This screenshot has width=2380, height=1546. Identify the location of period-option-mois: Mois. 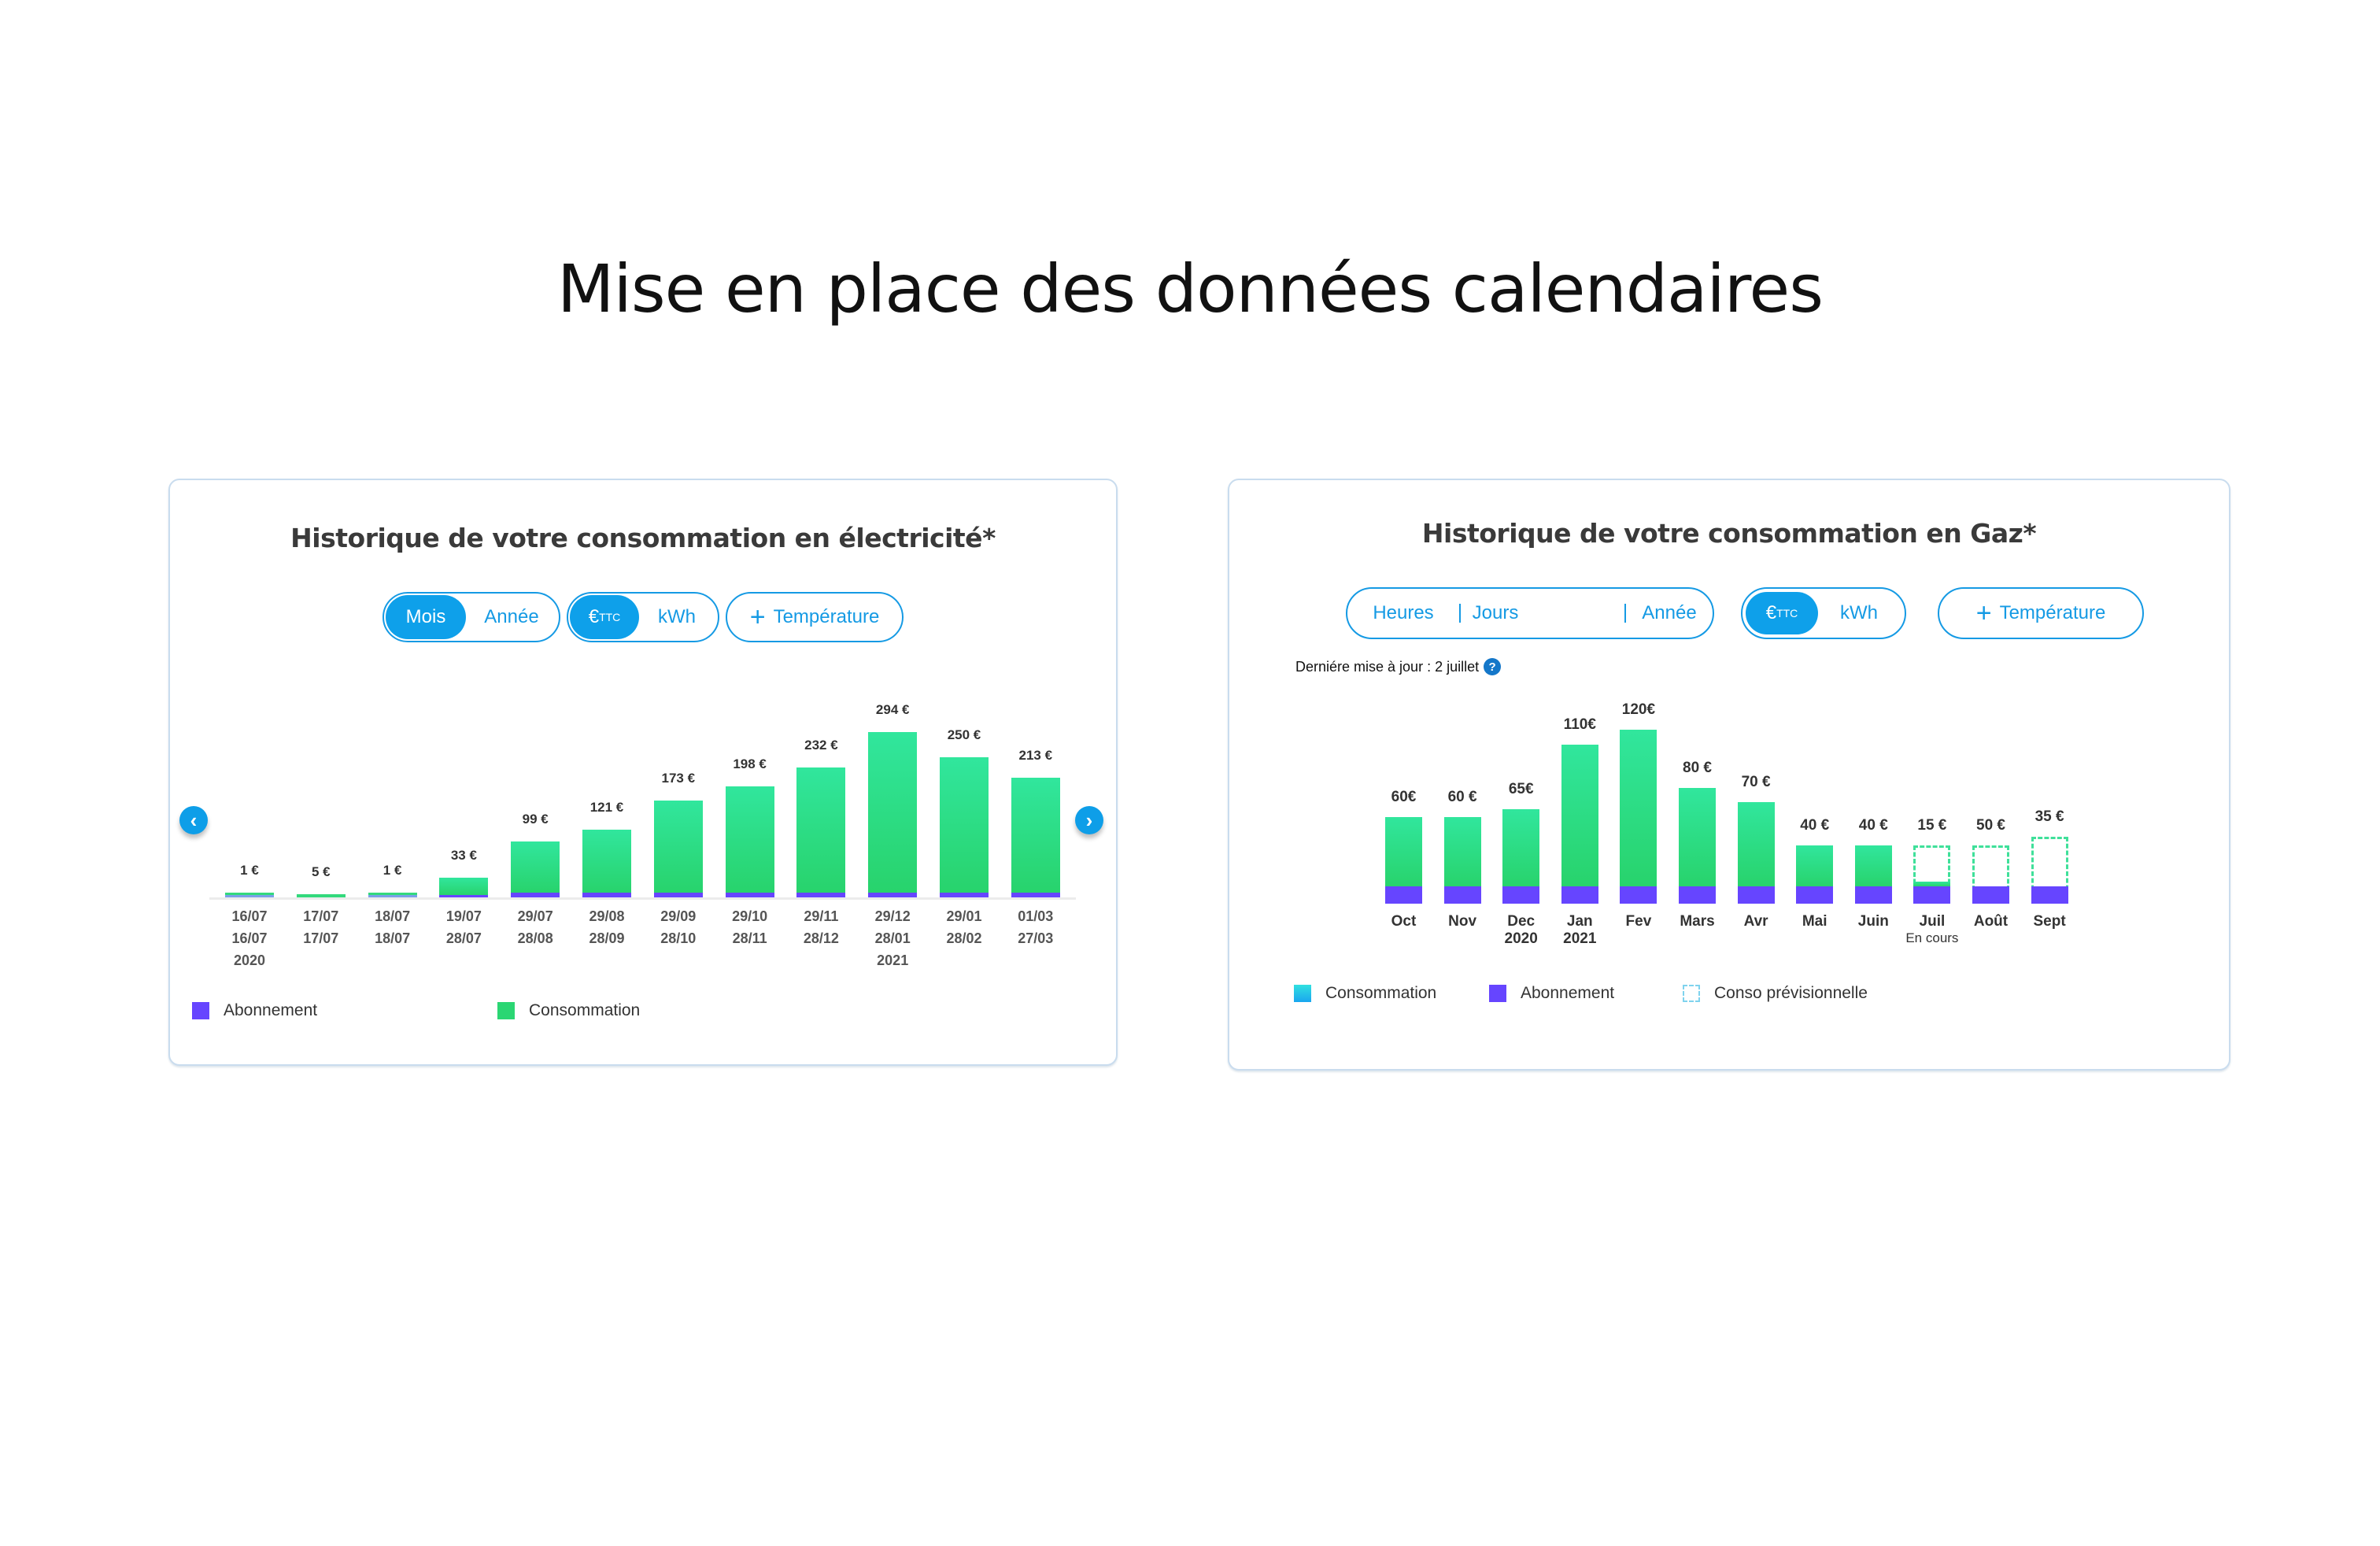
(426, 617).